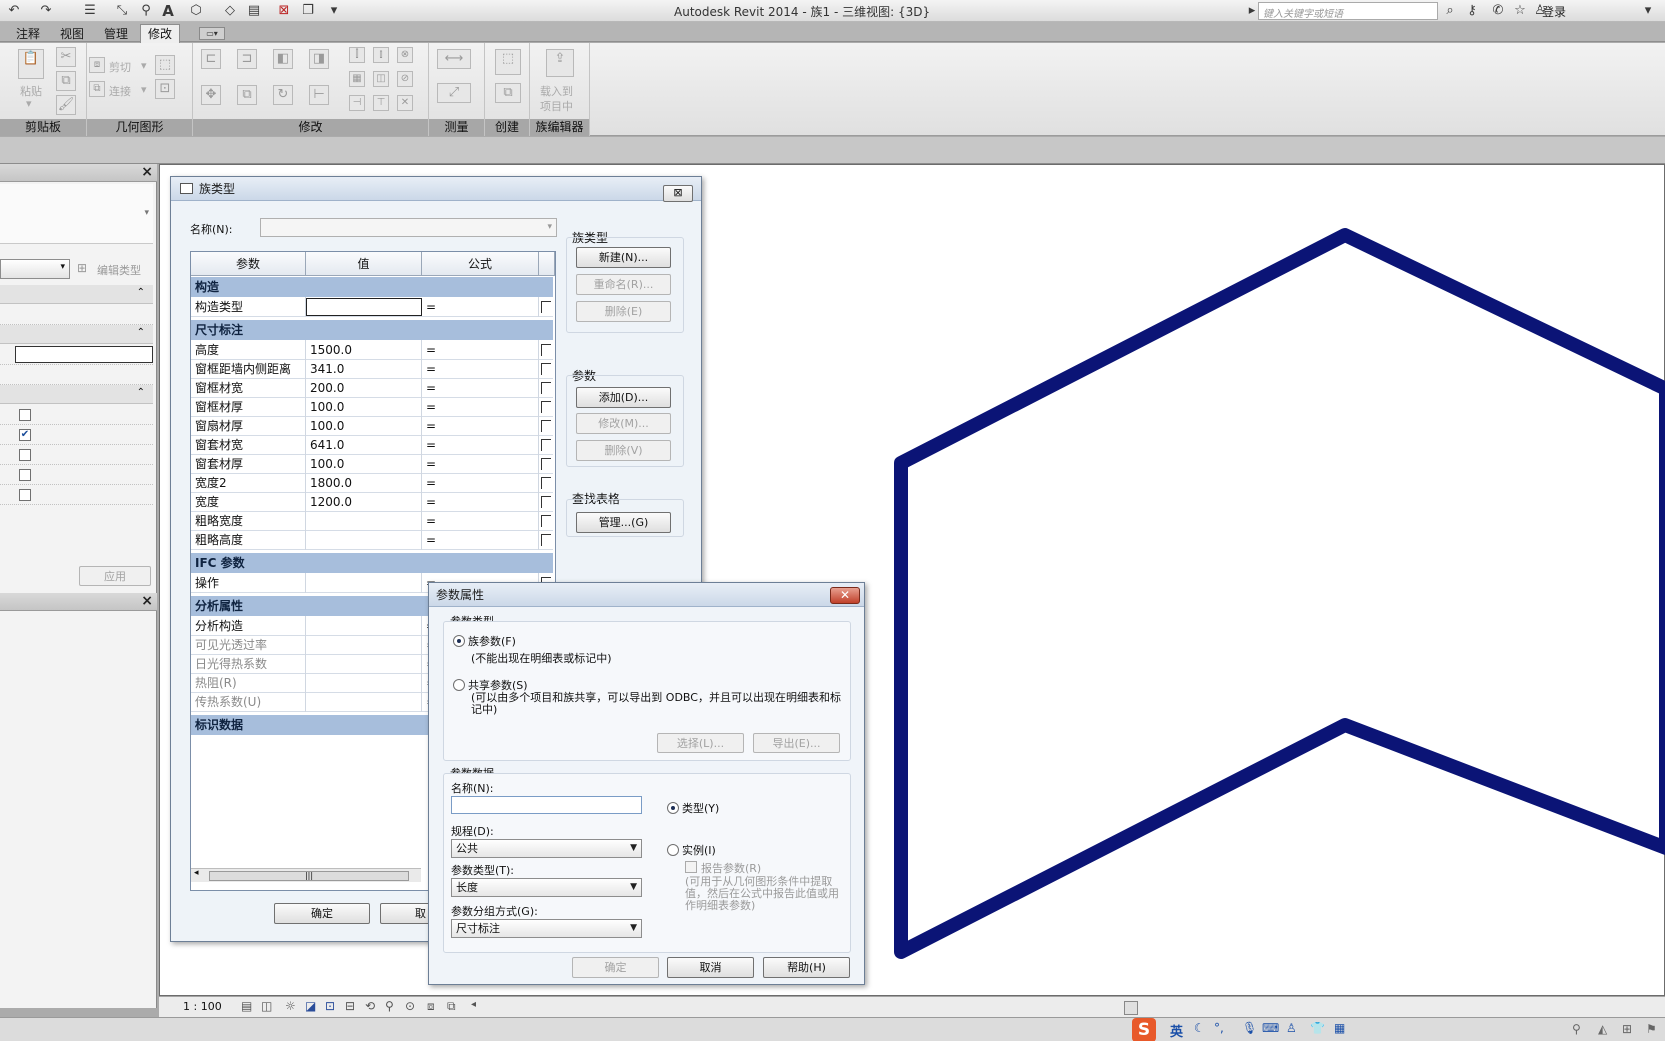  What do you see at coordinates (334, 11) in the screenshot?
I see `customize-icon: ▾` at bounding box center [334, 11].